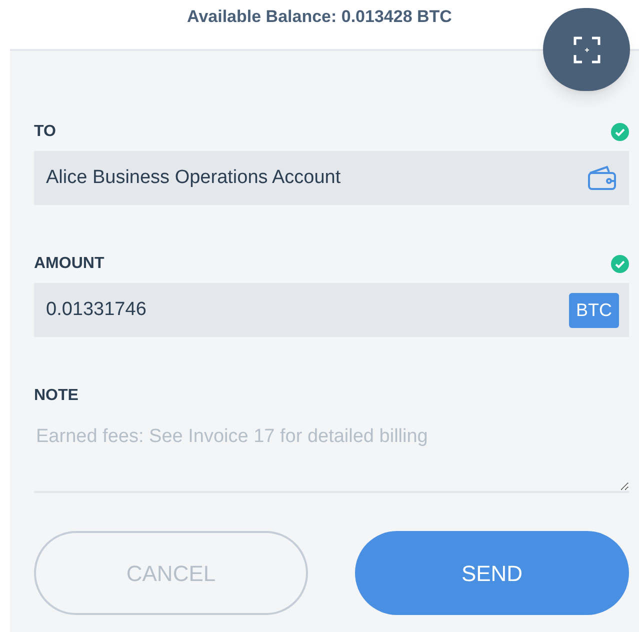  What do you see at coordinates (586, 50) in the screenshot?
I see `scan-icon` at bounding box center [586, 50].